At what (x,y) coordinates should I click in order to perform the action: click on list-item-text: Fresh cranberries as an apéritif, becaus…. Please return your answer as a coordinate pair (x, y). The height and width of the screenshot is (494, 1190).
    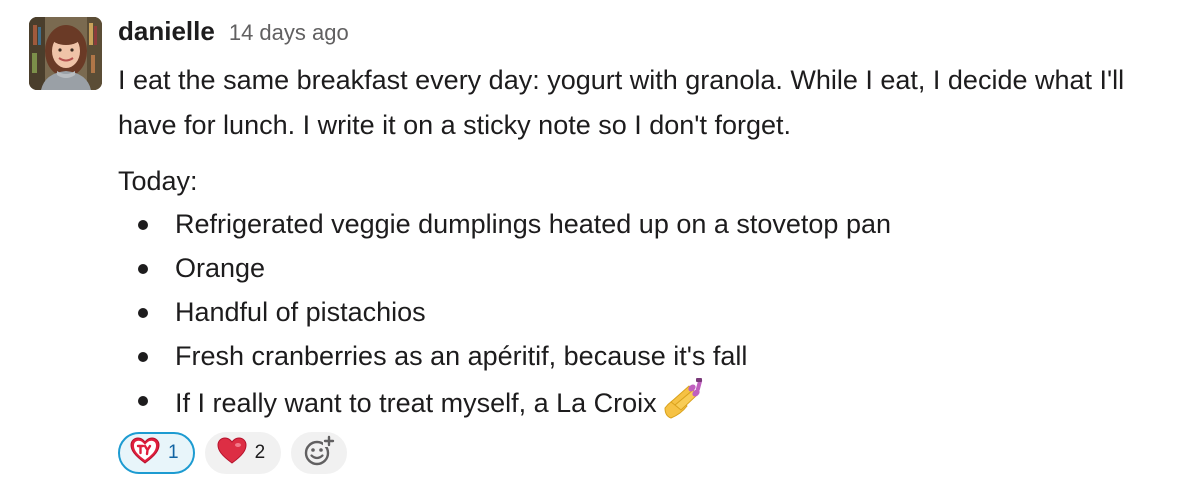
    Looking at the image, I should click on (461, 356).